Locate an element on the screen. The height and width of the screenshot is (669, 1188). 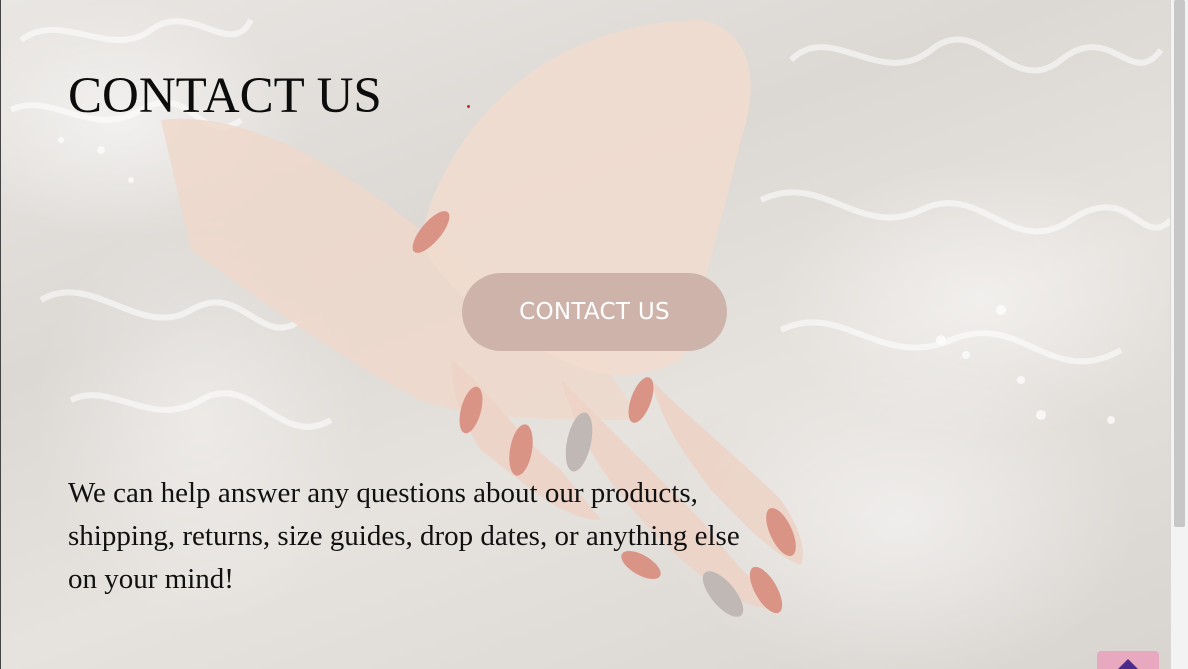
page-title: CONTACT US is located at coordinates (225, 96).